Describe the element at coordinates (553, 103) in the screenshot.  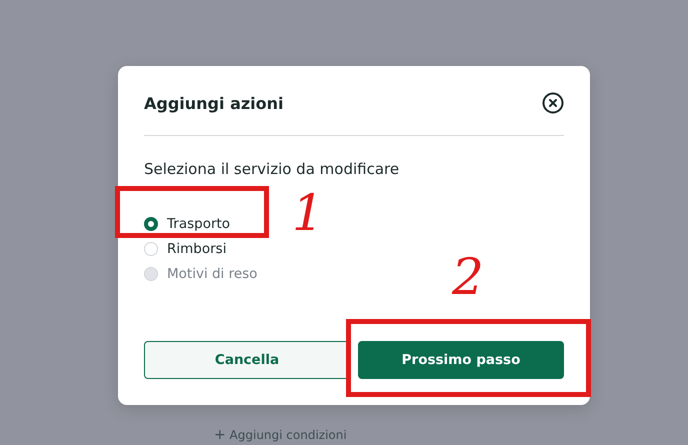
I see `close-icon` at that location.